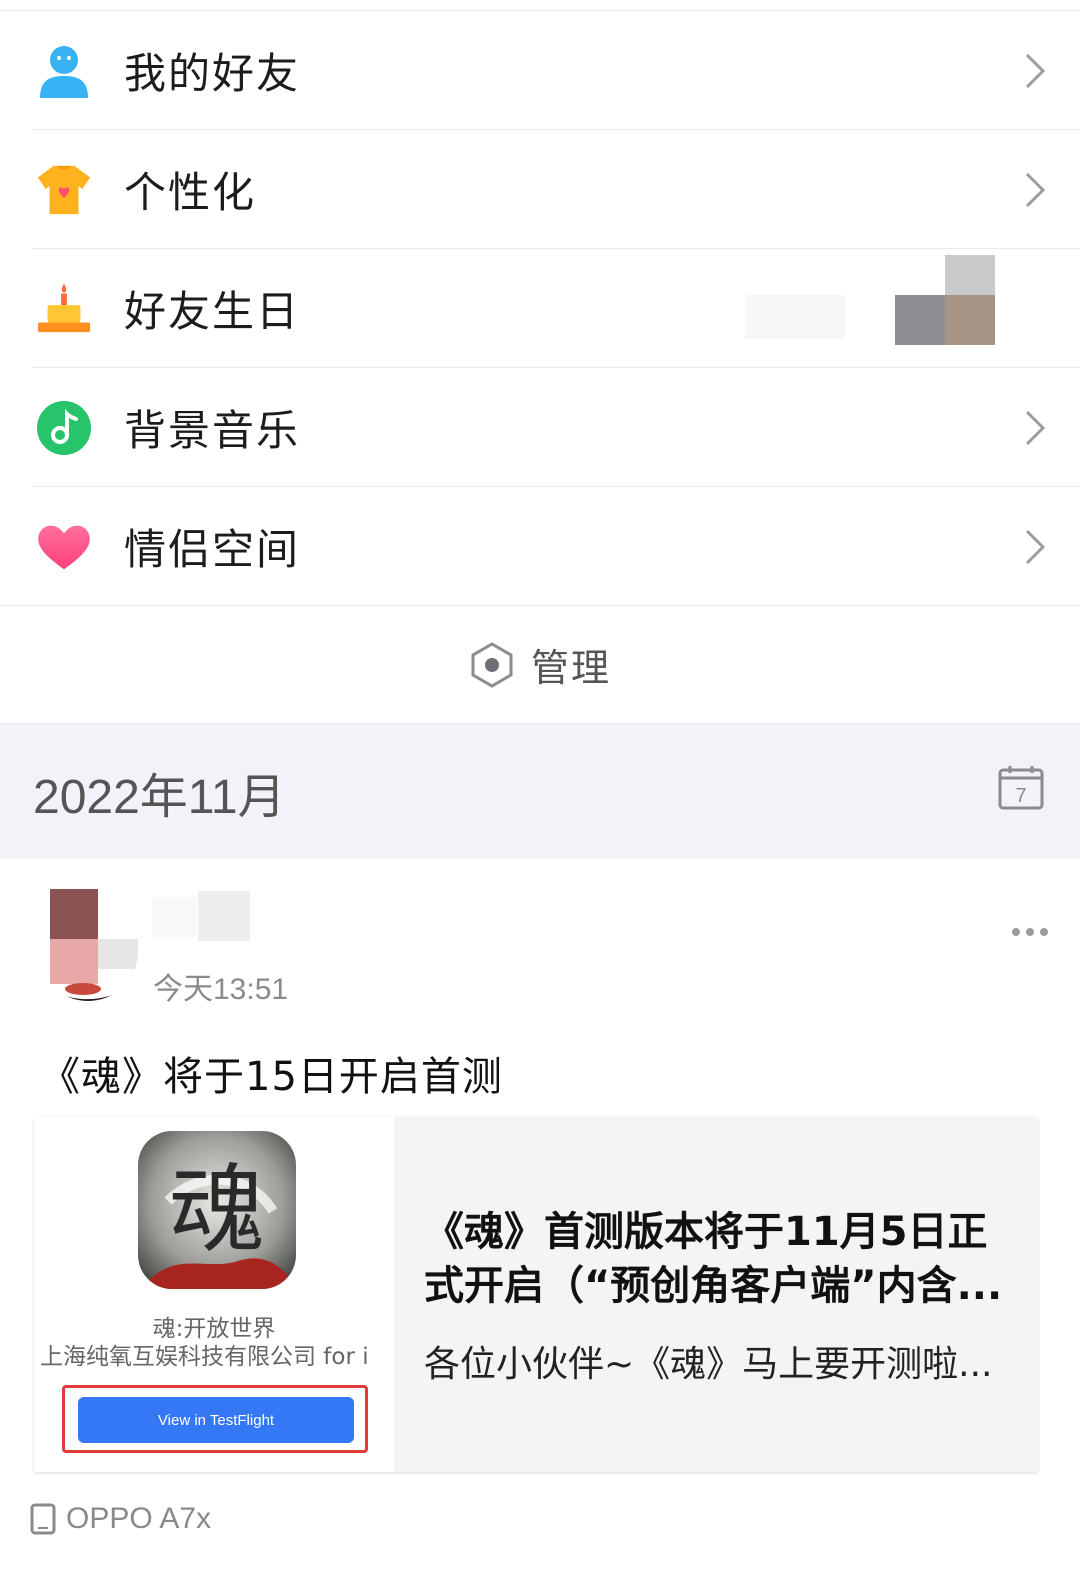  Describe the element at coordinates (216, 1420) in the screenshot. I see `view-in-testflight-button: View in TestFlight` at that location.